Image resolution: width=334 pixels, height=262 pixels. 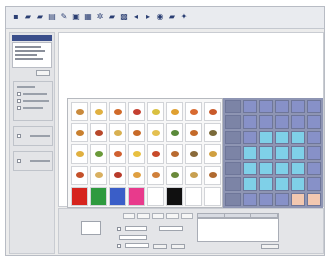 What do you see at coordinates (52, 17) in the screenshot?
I see `copy-icon: ▤` at bounding box center [52, 17].